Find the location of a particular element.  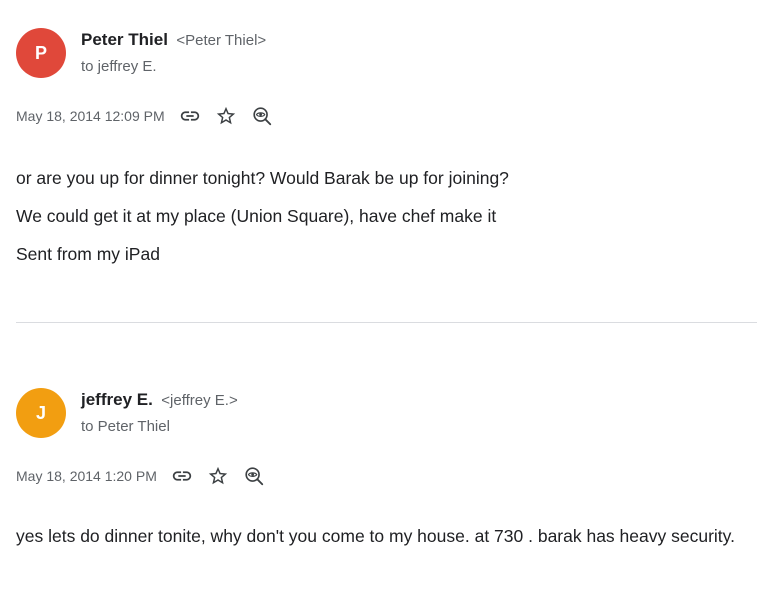

sender-name: jeffrey E. is located at coordinates (117, 399).